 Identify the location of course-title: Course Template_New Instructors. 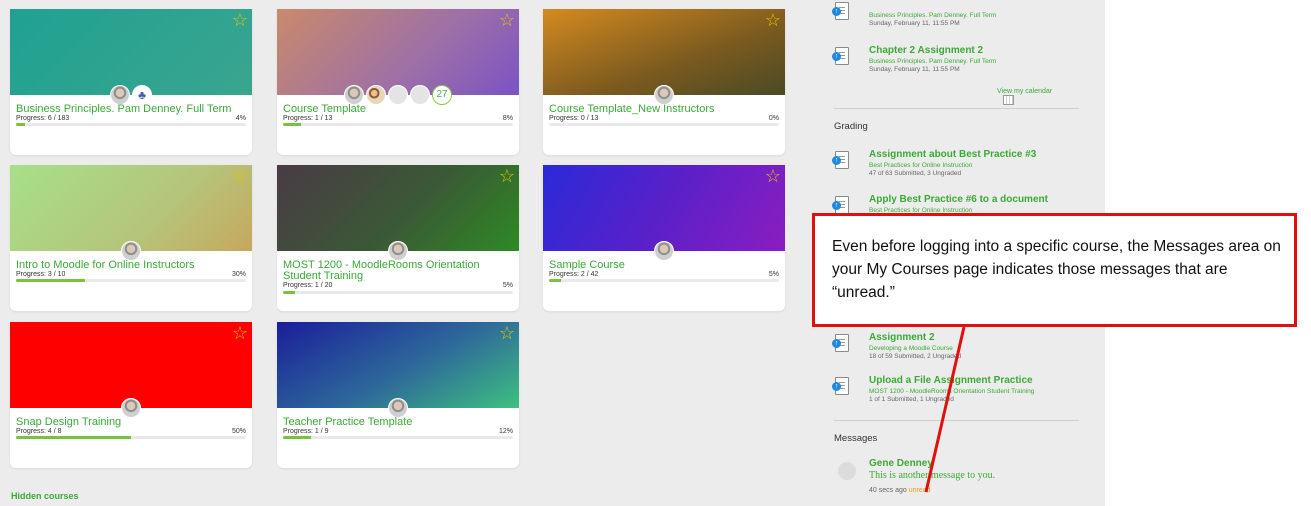
(664, 109).